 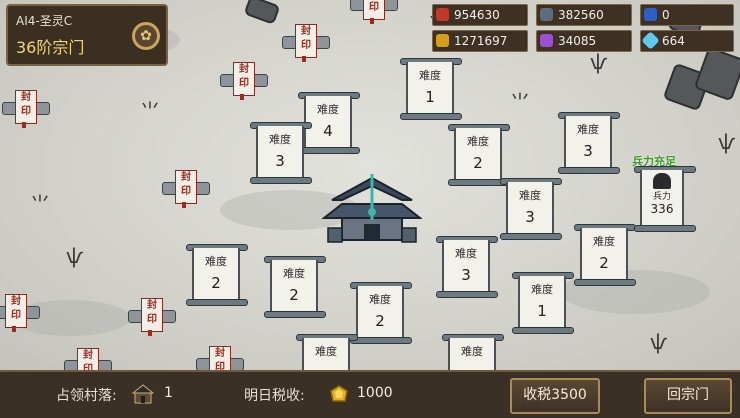 What do you see at coordinates (262, 12) in the screenshot?
I see `rock-decoration` at bounding box center [262, 12].